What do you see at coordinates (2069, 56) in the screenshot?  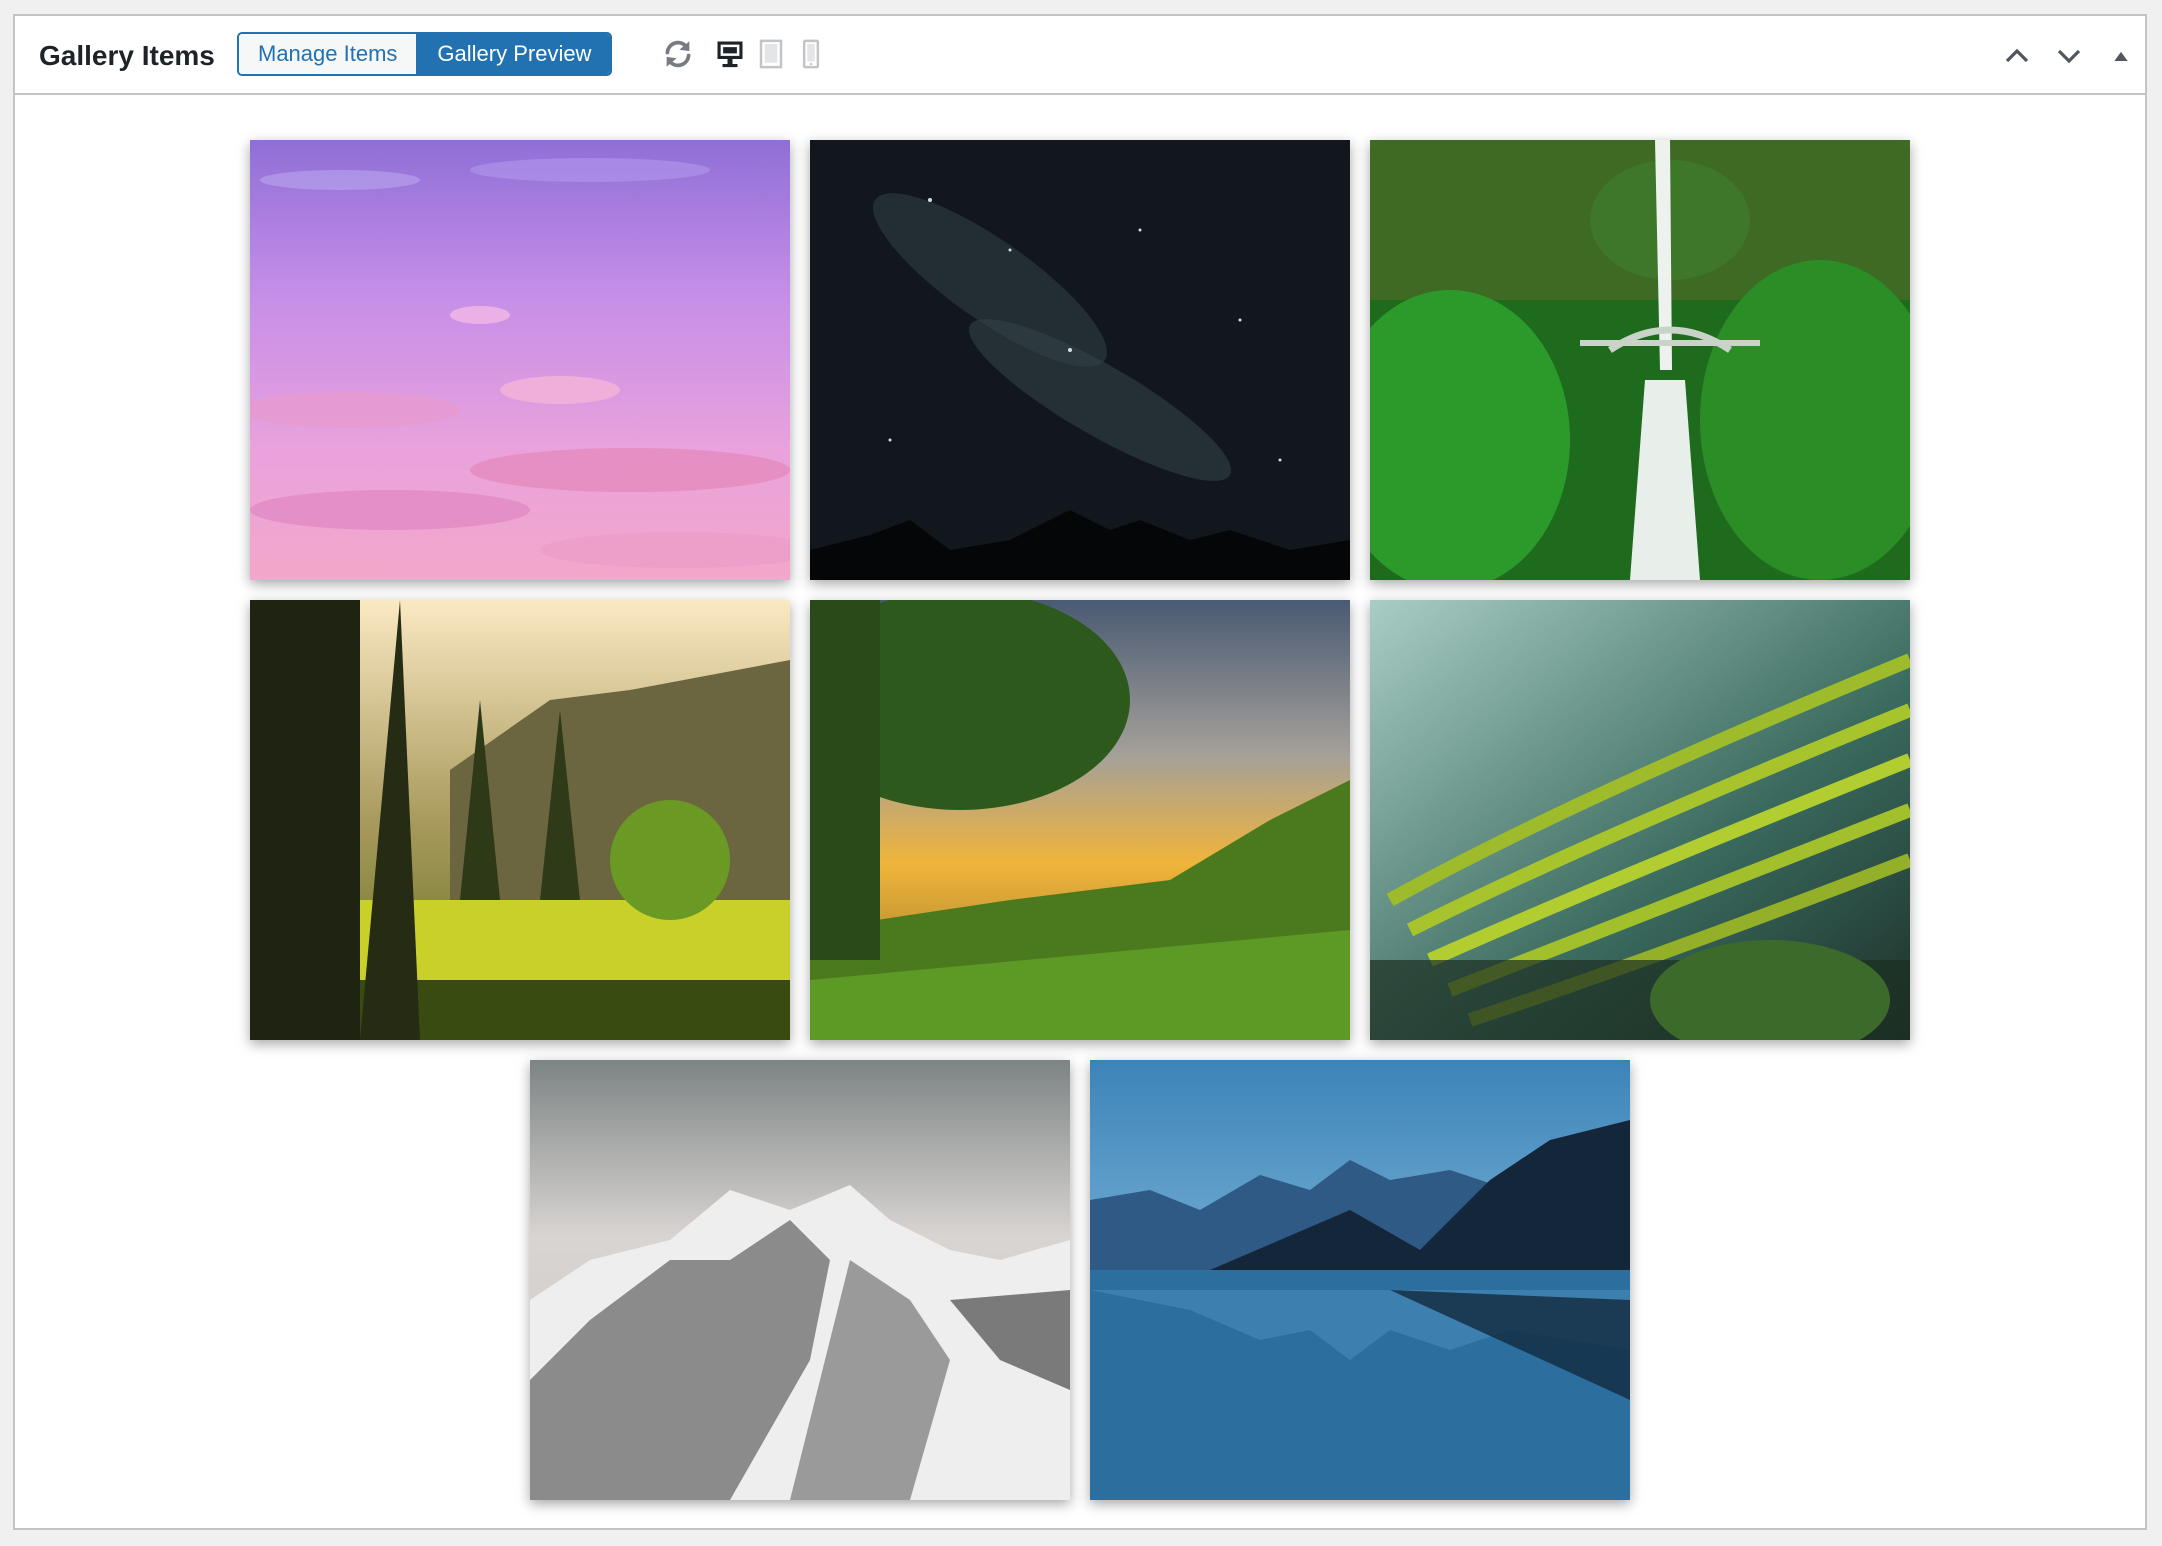 I see `move-down-icon` at bounding box center [2069, 56].